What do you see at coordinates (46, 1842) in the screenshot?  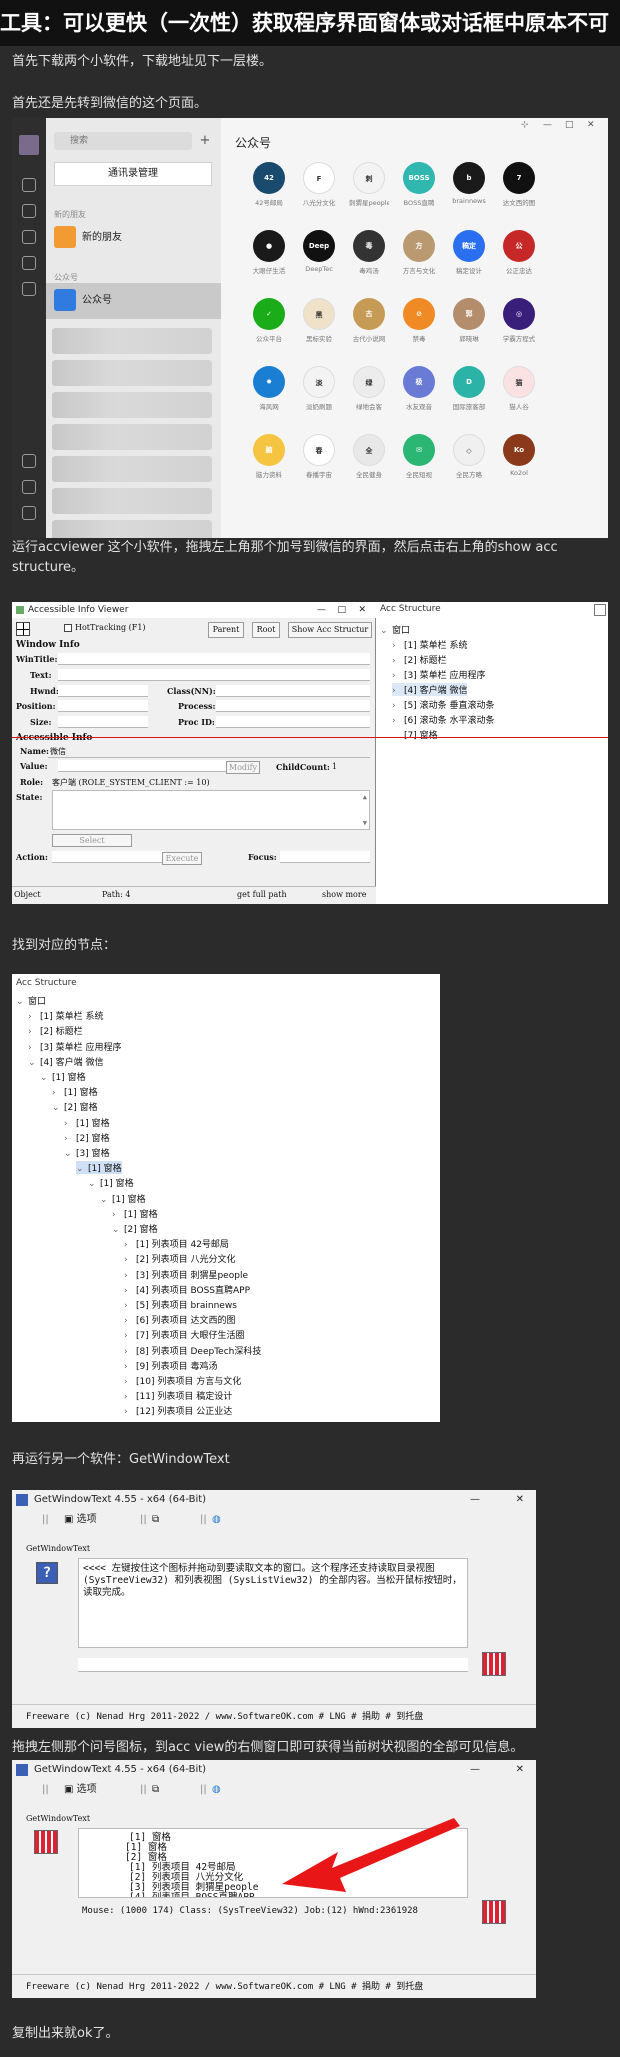 I see `list-grab-icon` at bounding box center [46, 1842].